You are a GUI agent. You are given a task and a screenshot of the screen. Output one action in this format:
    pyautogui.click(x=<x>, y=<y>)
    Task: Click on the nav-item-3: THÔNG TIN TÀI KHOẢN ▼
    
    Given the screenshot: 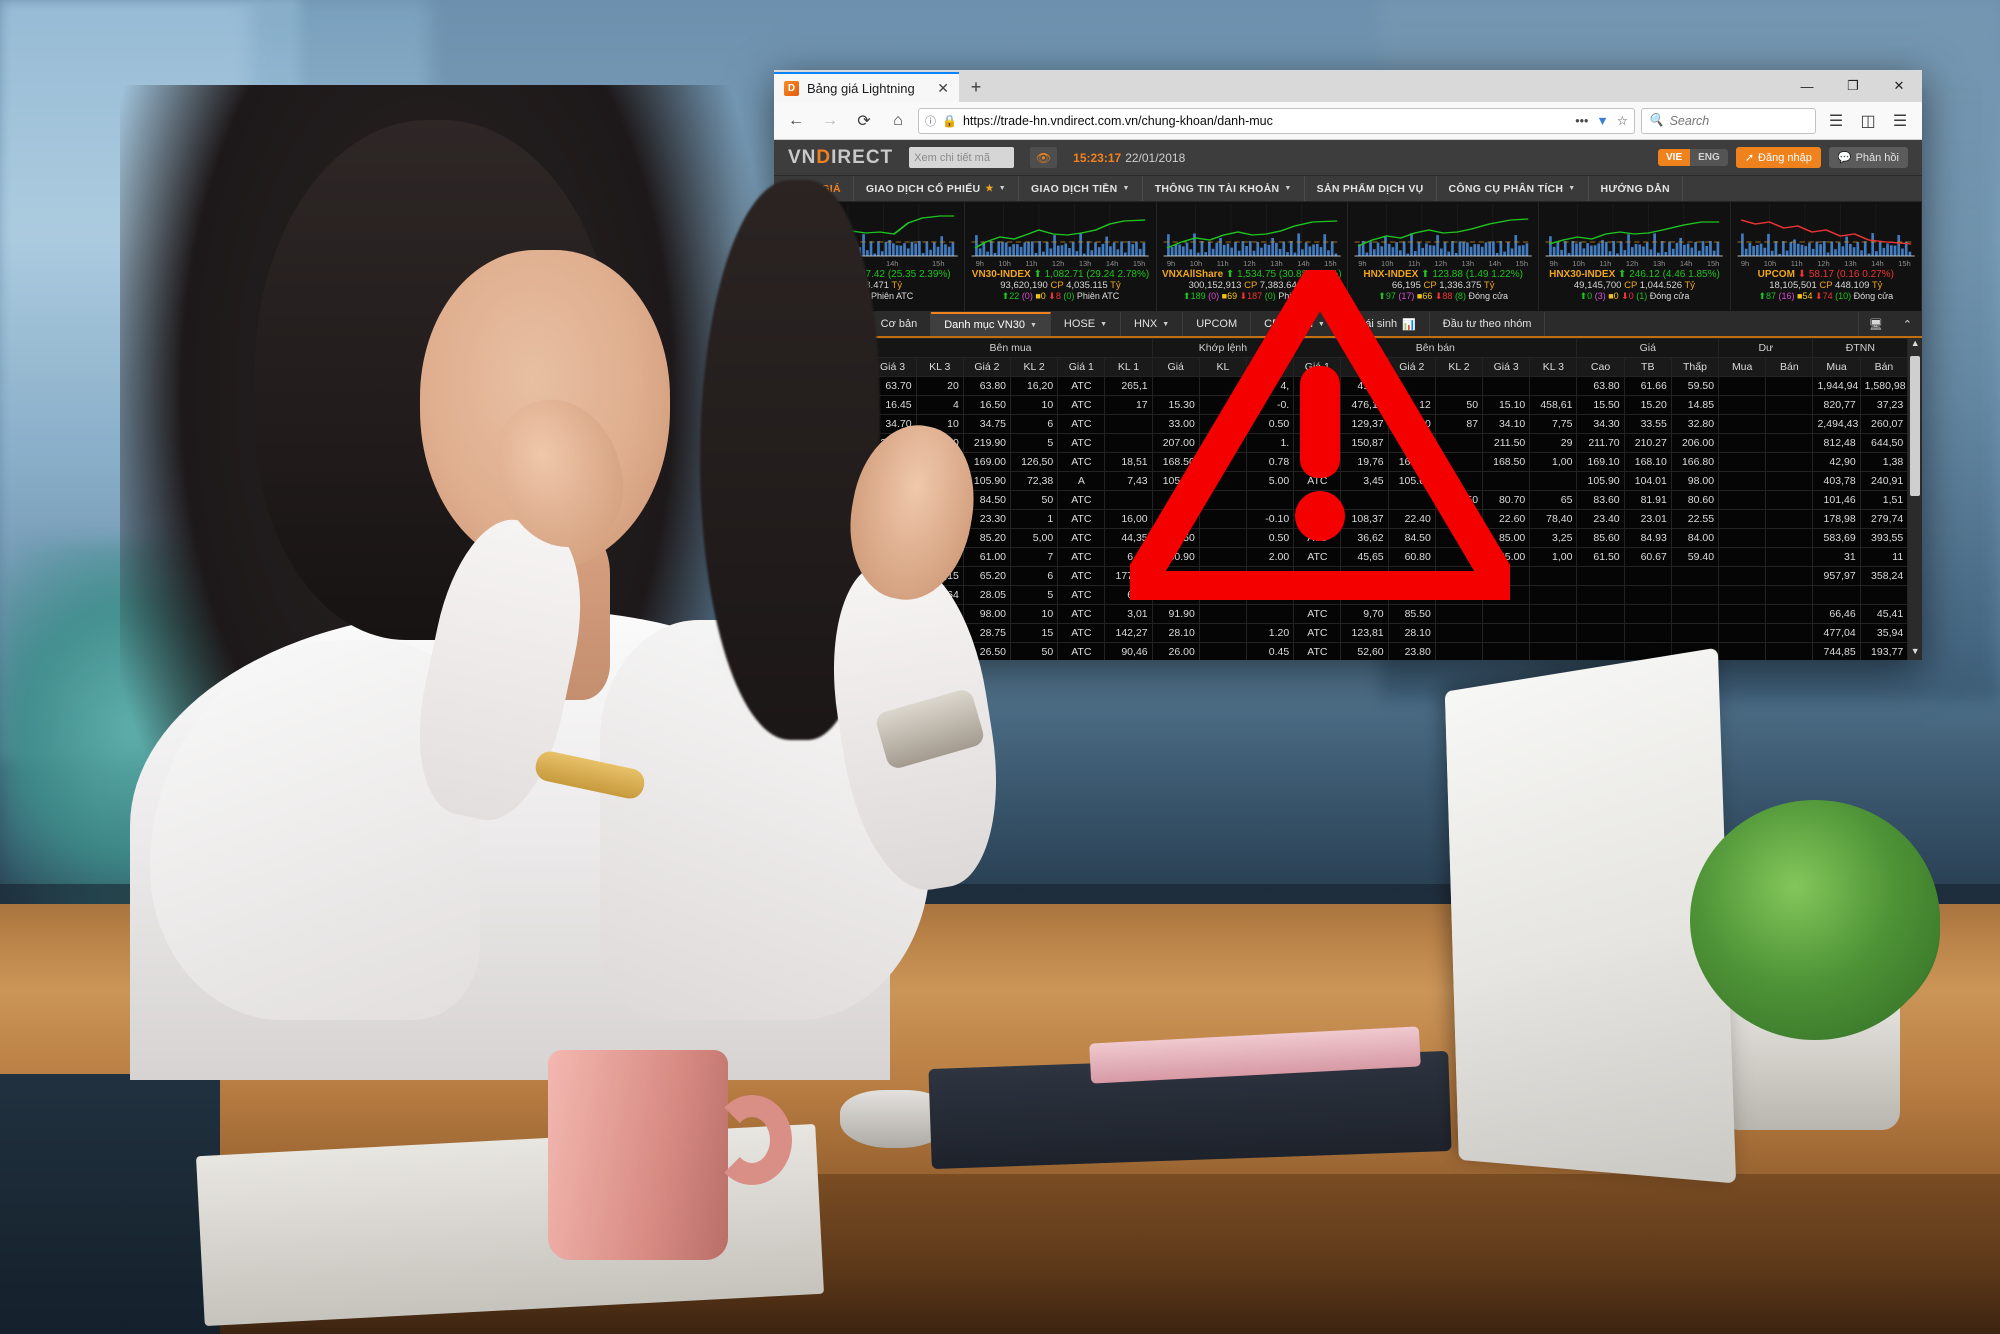 What is the action you would take?
    pyautogui.click(x=1224, y=188)
    